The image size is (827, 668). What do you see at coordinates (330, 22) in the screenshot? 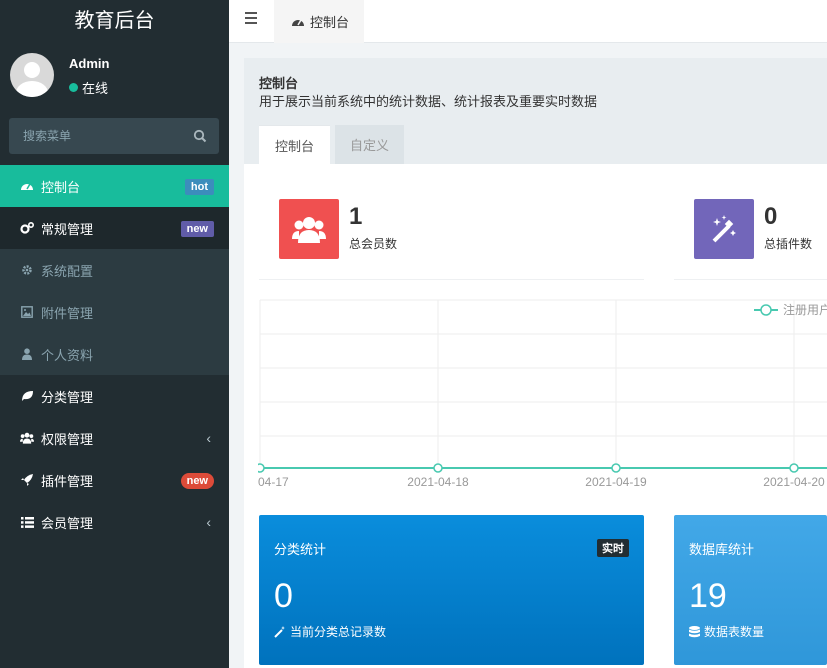
I see `tab-label: 控制台` at bounding box center [330, 22].